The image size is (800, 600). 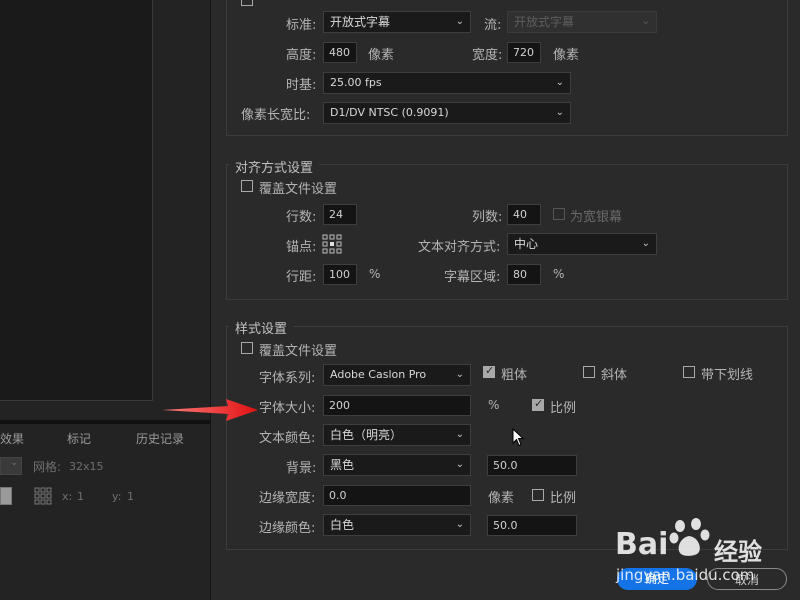 I want to click on font-size-input: 200, so click(x=397, y=405).